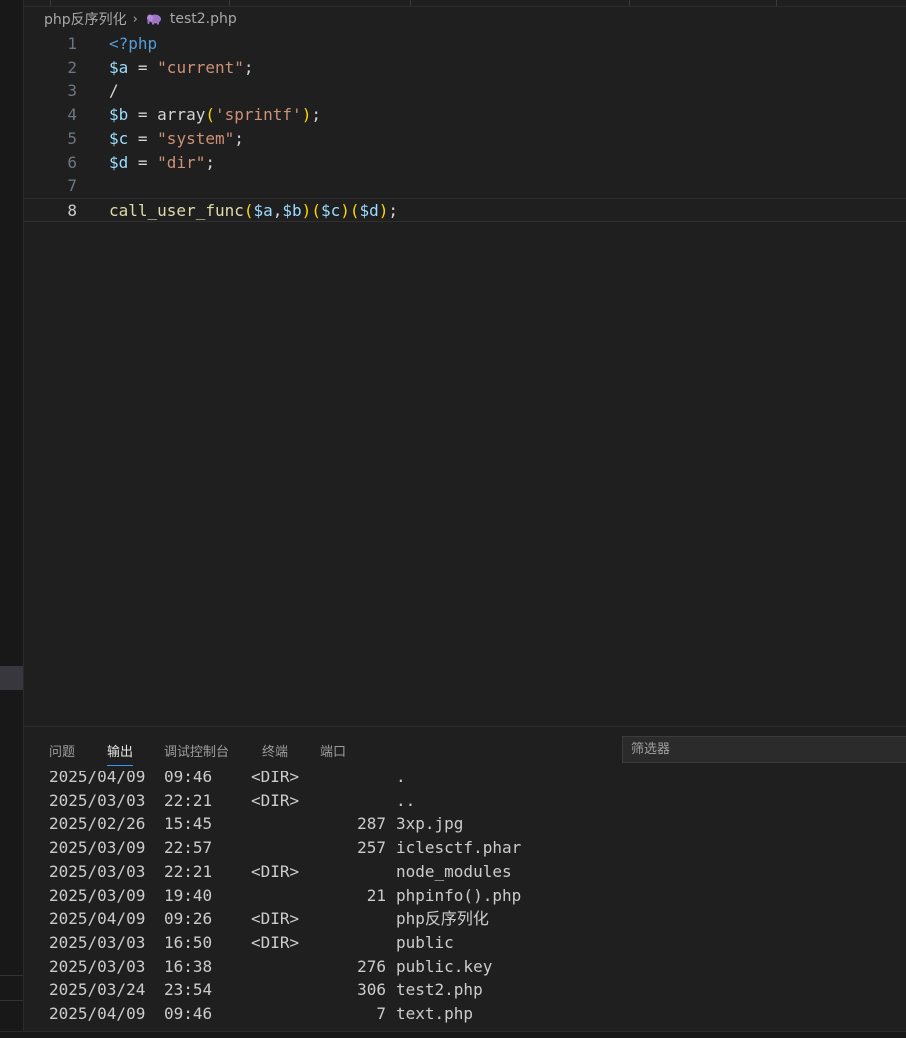 The width and height of the screenshot is (906, 1038). What do you see at coordinates (62, 753) in the screenshot?
I see `tab-problems: 问题` at bounding box center [62, 753].